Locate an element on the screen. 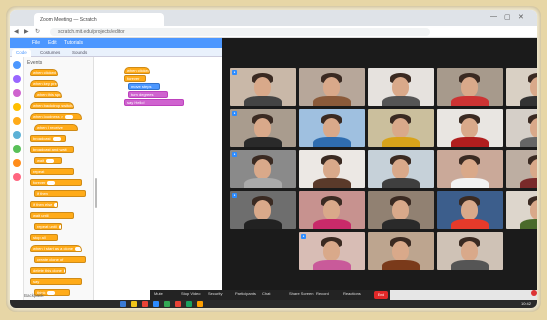  palette-block: create clone of is located at coordinates (60, 259).